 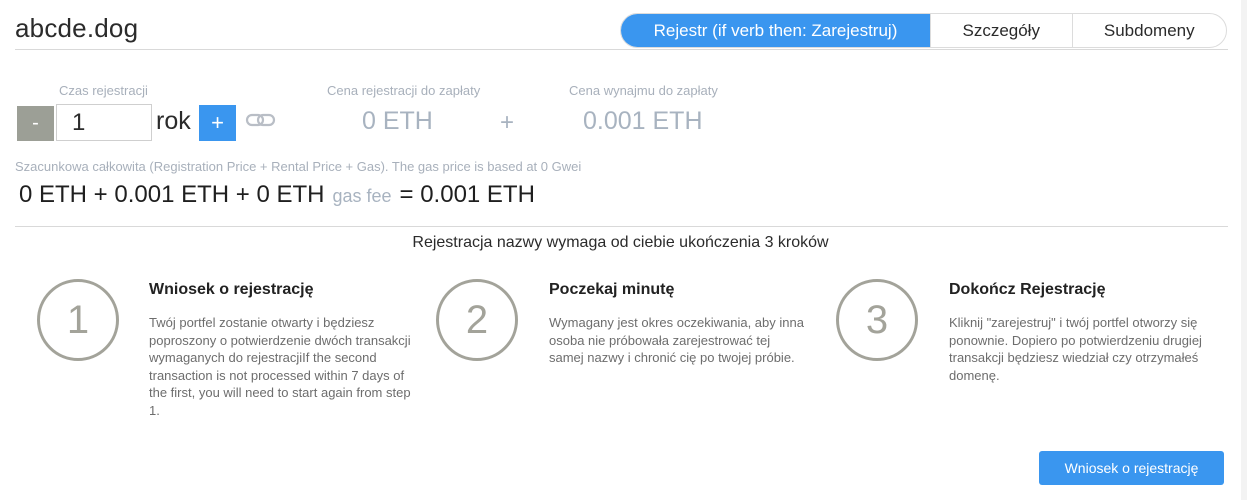 What do you see at coordinates (77, 28) in the screenshot?
I see `domain-title: abcde.dog` at bounding box center [77, 28].